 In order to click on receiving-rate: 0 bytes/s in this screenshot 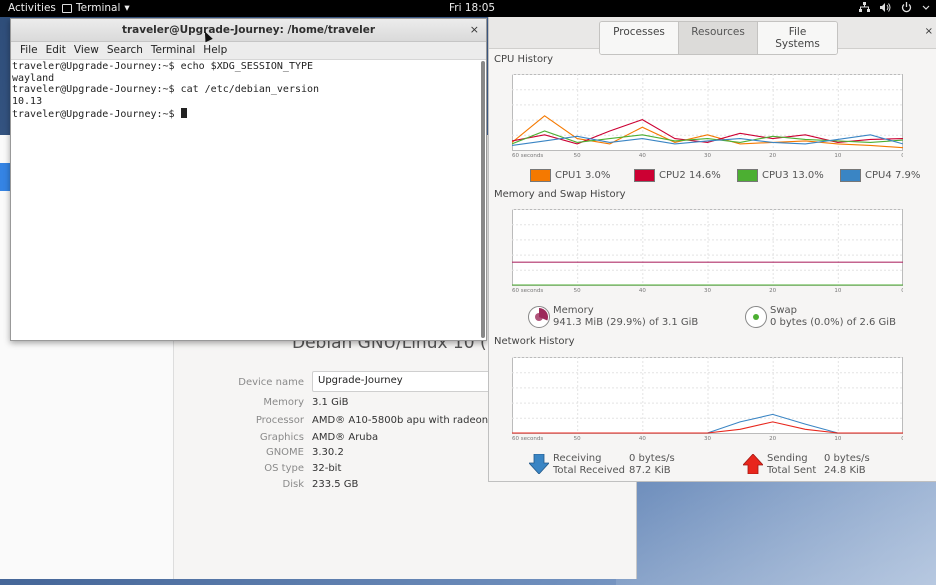, I will do `click(652, 458)`.